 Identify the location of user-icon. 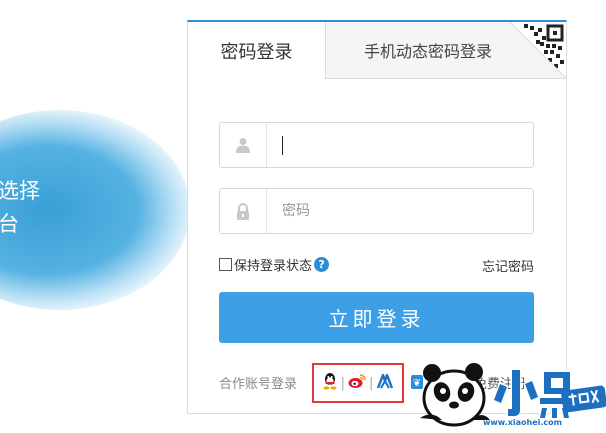
(243, 145).